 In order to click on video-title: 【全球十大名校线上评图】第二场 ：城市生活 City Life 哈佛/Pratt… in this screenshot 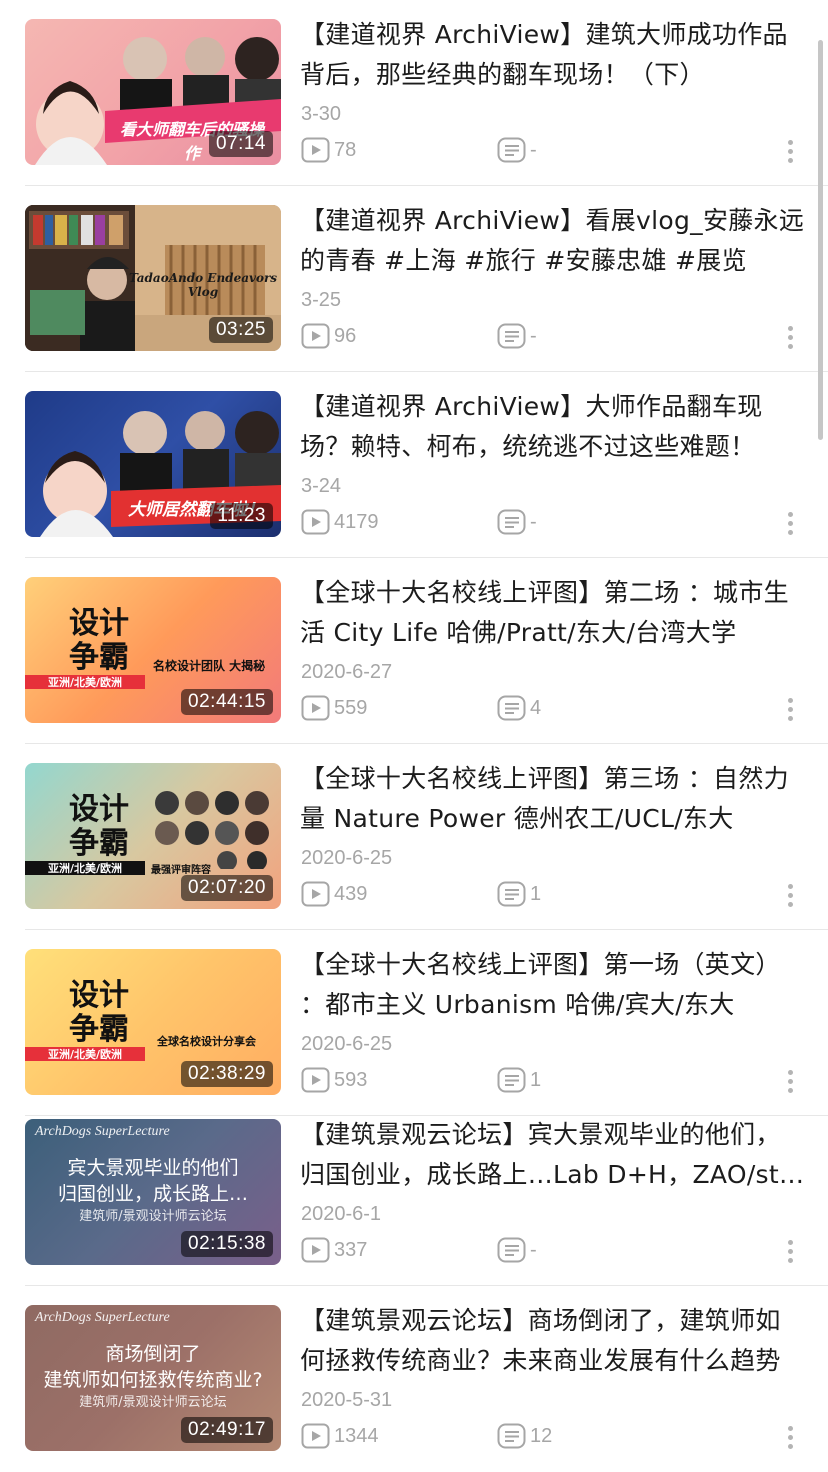, I will do `click(552, 613)`.